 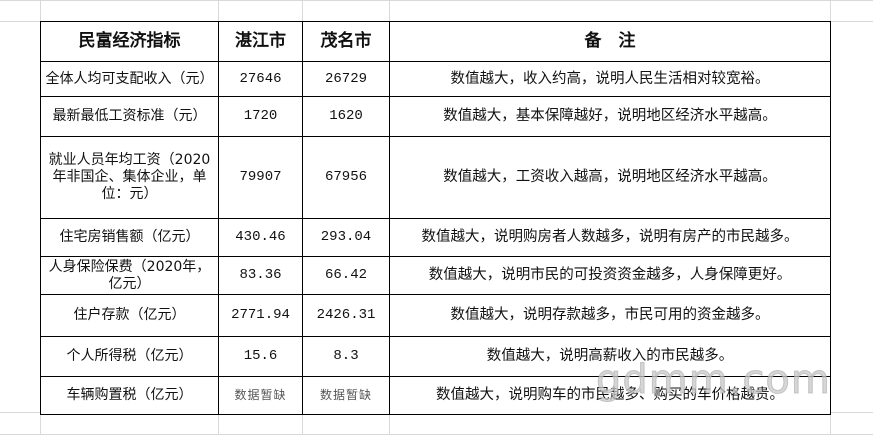 I want to click on note-cell: 数值越大，基本保障越好，说明地区经济水平越高。, so click(x=610, y=116).